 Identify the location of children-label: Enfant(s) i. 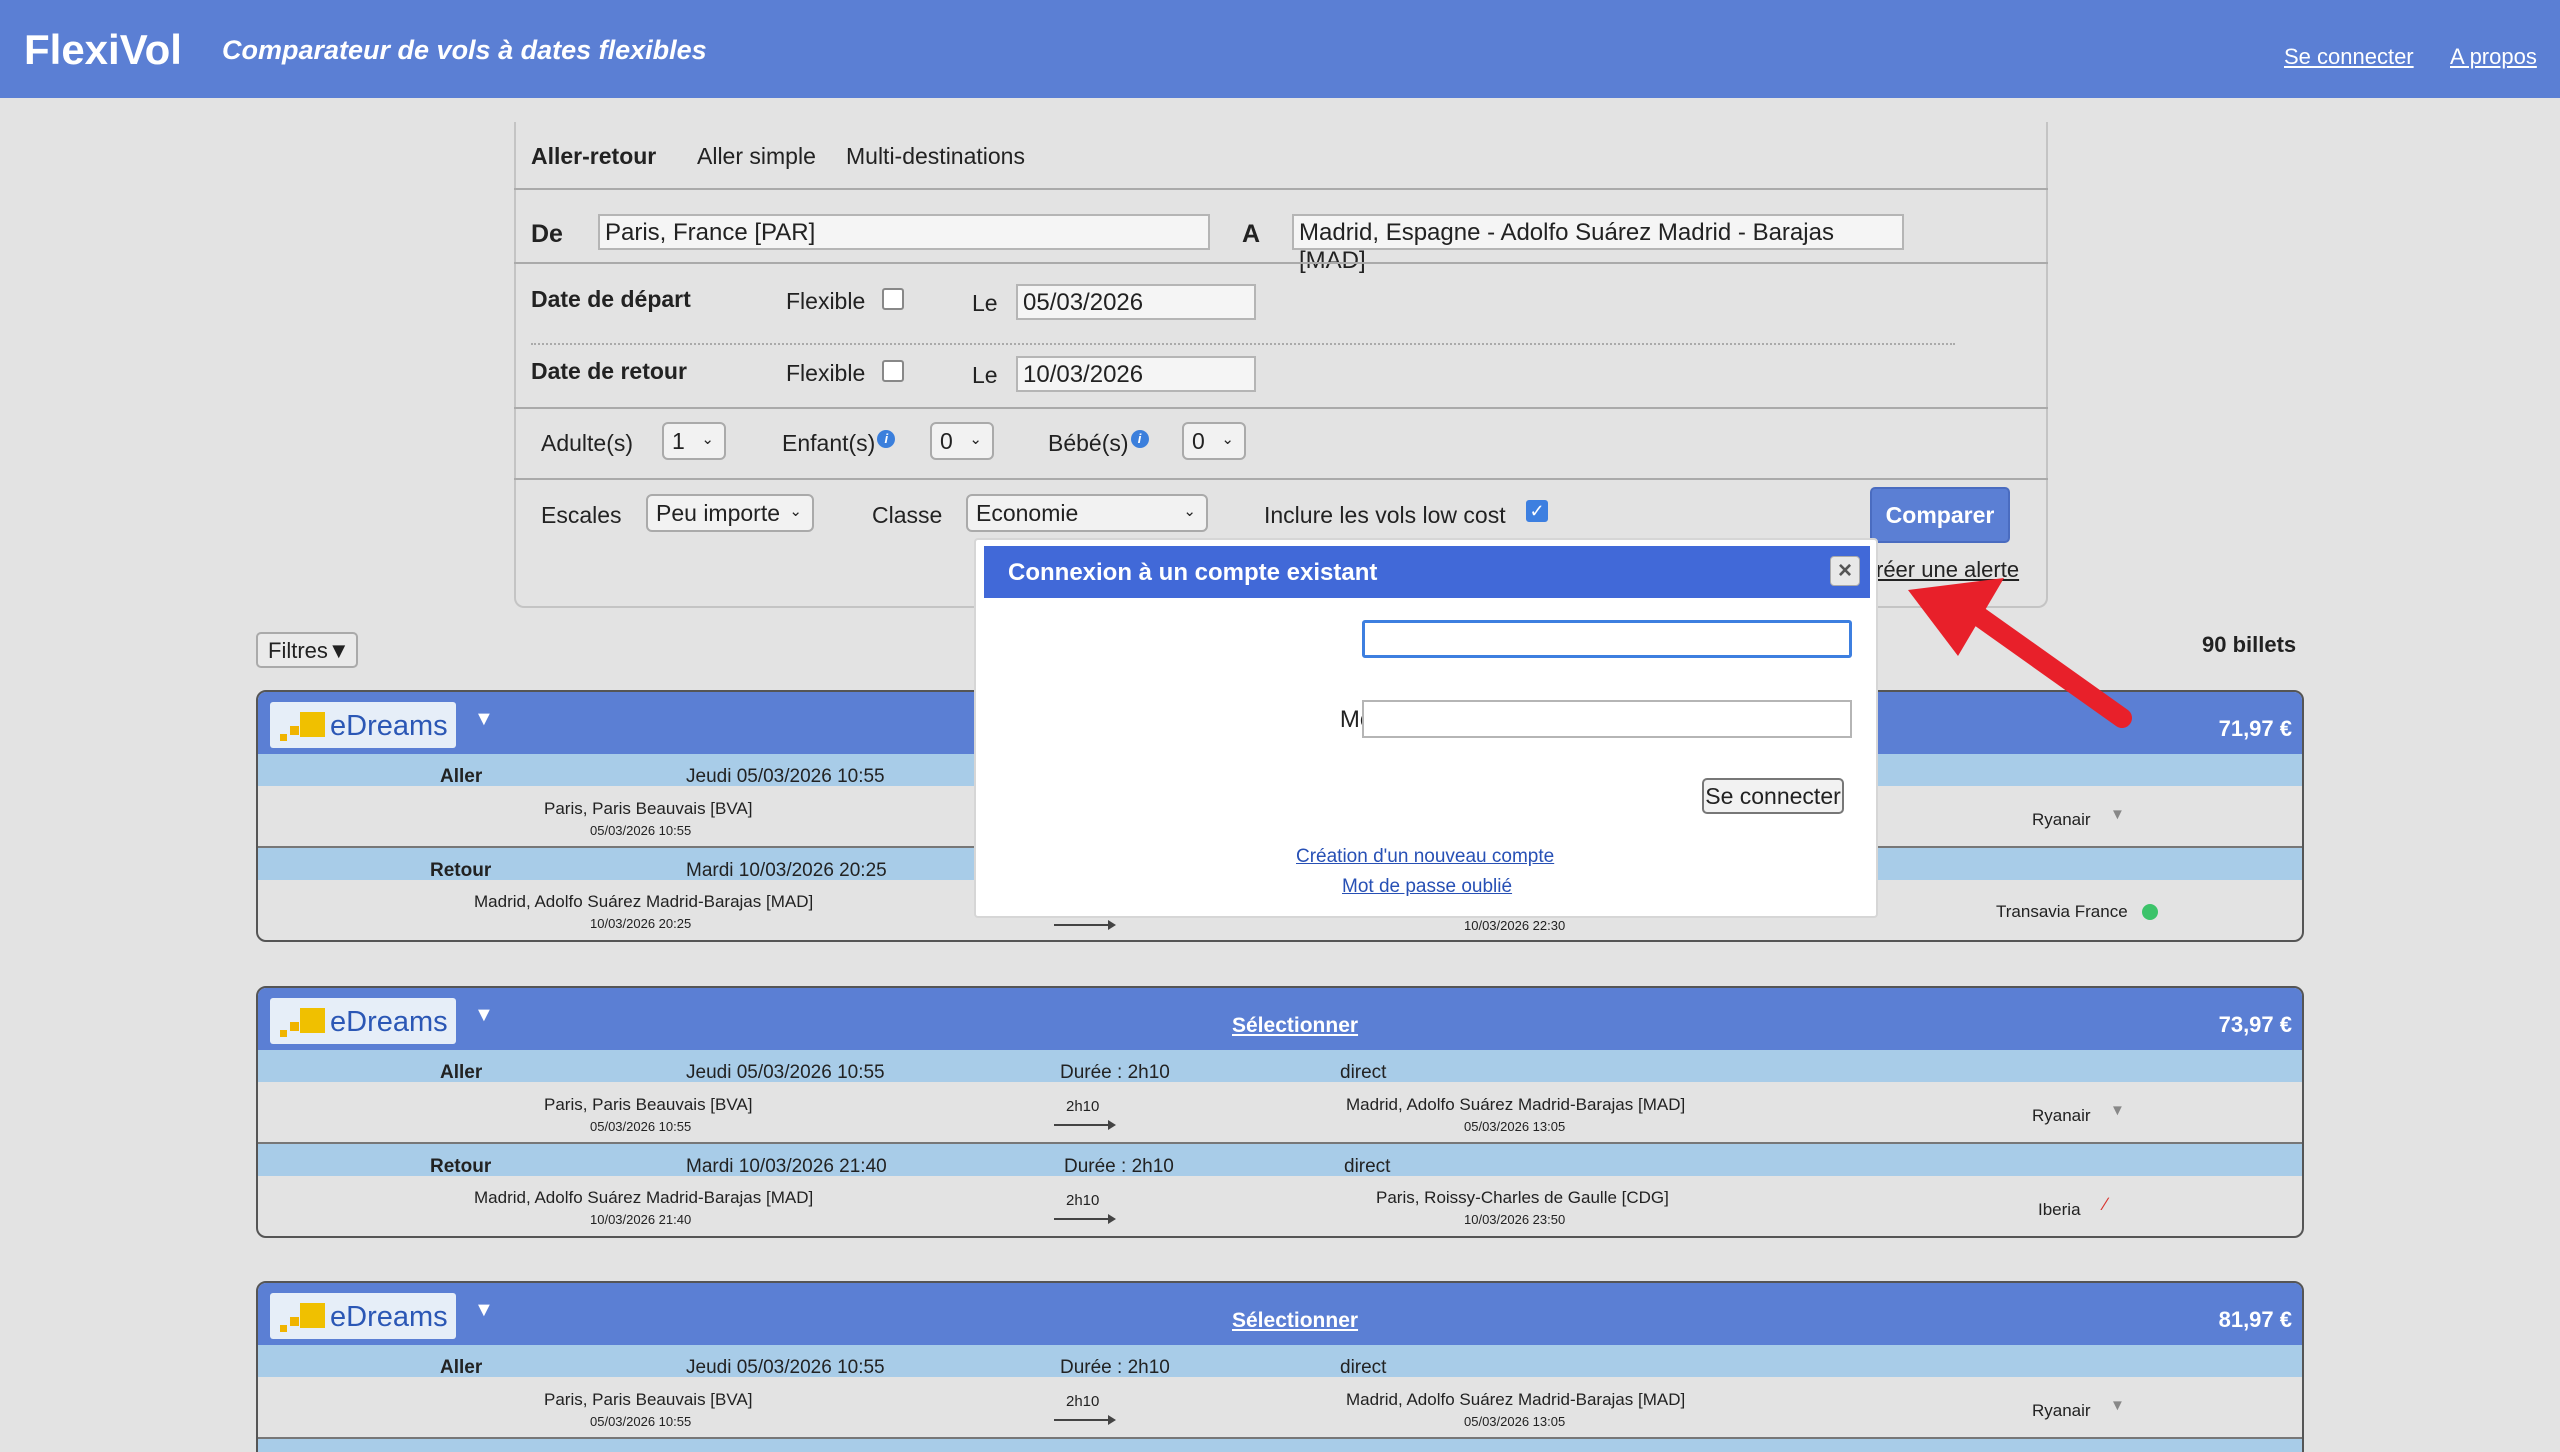
(839, 443).